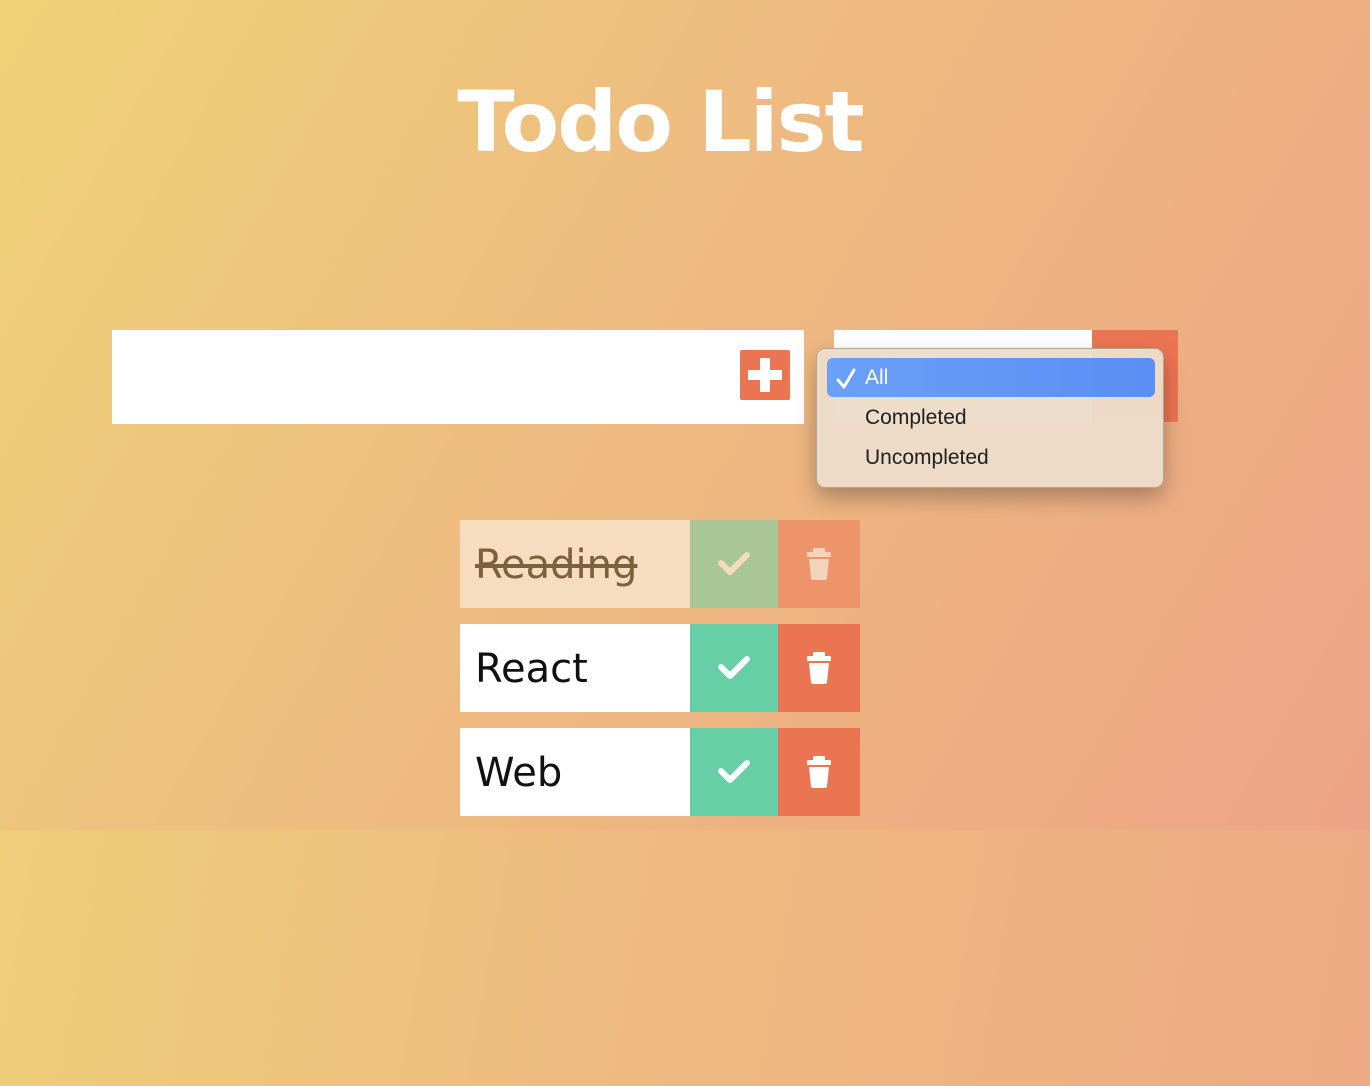 The image size is (1370, 1086). Describe the element at coordinates (458, 377) in the screenshot. I see `todo-input` at that location.